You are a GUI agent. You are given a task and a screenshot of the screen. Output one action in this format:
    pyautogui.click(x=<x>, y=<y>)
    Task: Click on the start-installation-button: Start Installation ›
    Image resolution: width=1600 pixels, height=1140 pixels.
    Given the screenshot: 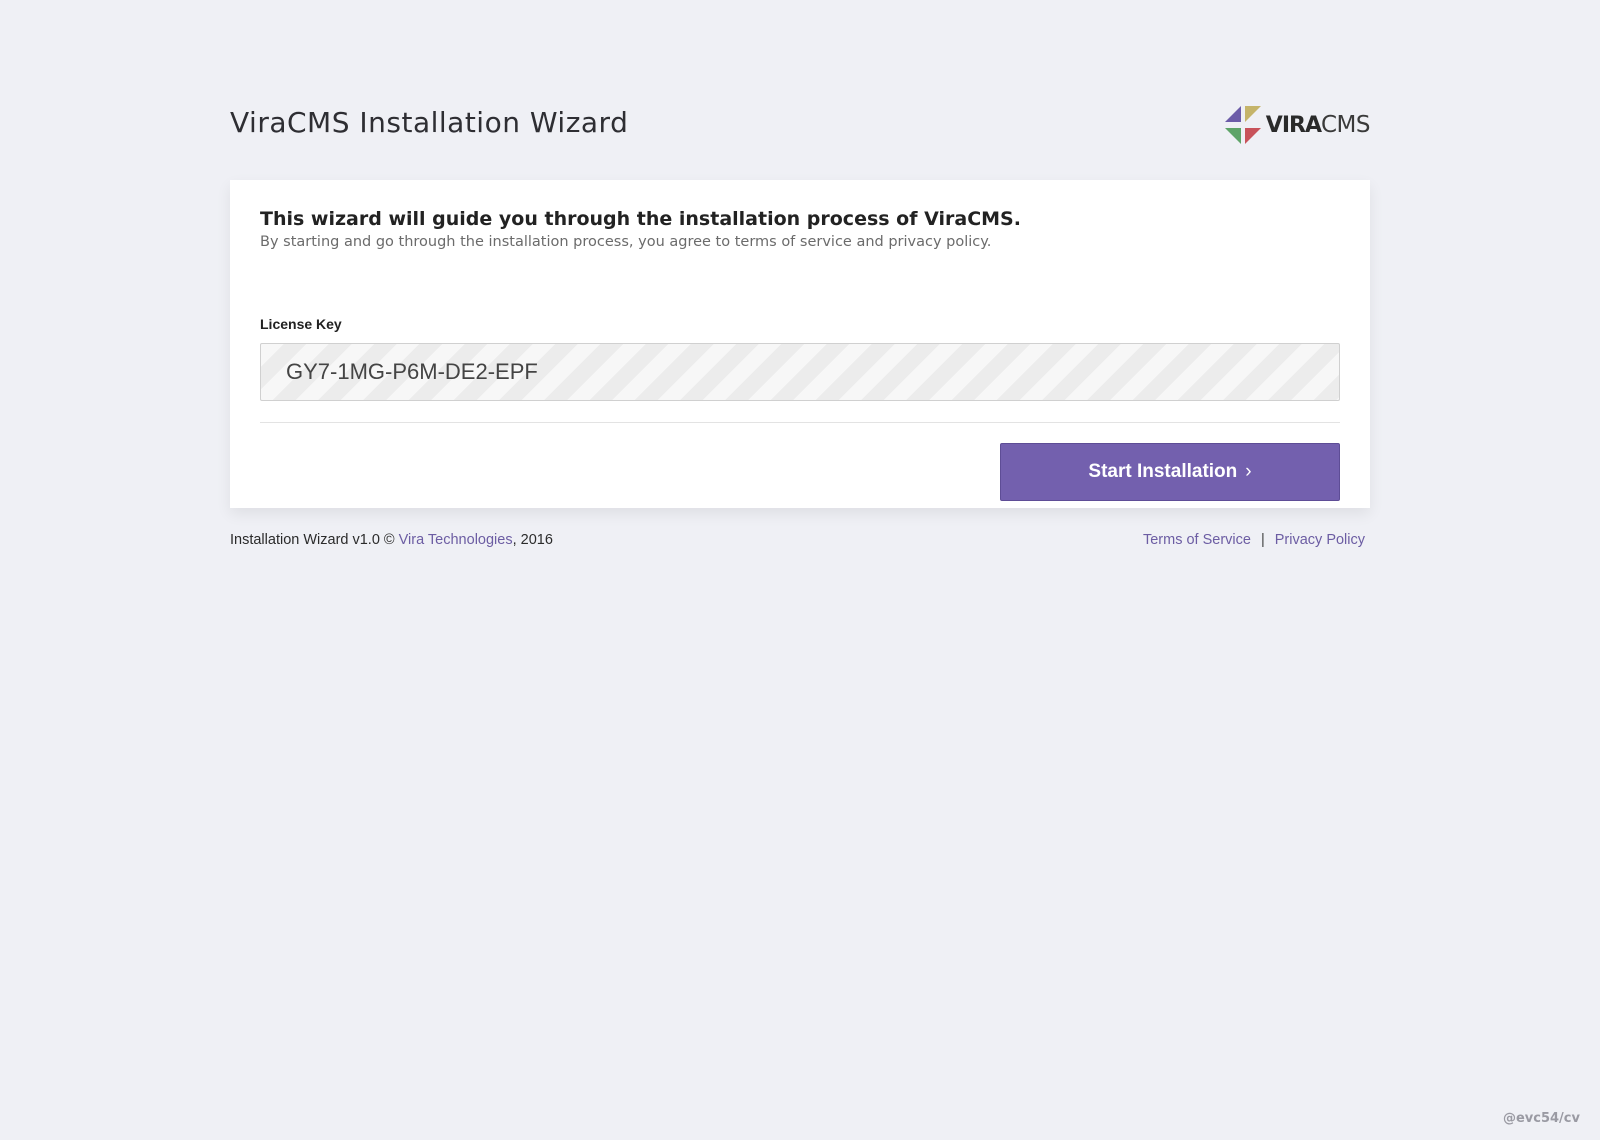 What is the action you would take?
    pyautogui.click(x=1170, y=472)
    